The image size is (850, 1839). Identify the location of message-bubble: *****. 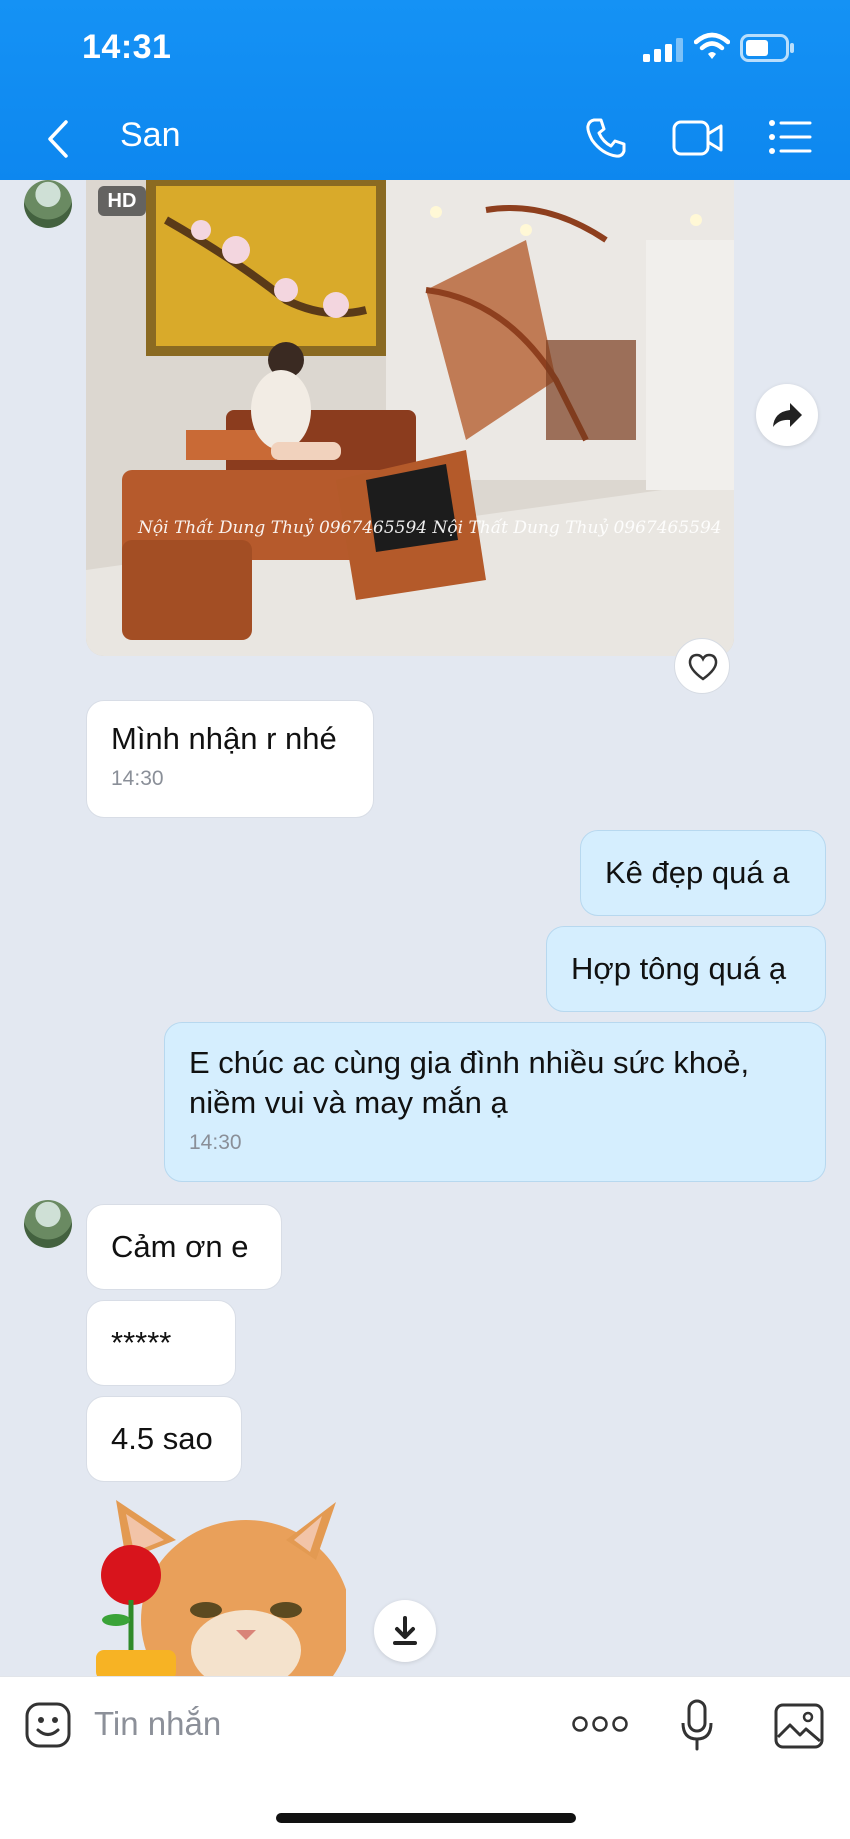
(161, 1343).